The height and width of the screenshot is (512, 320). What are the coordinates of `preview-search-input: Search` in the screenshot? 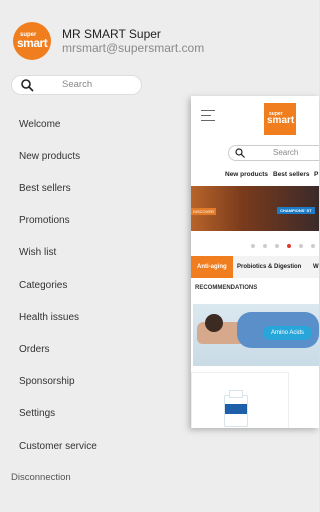 It's located at (274, 153).